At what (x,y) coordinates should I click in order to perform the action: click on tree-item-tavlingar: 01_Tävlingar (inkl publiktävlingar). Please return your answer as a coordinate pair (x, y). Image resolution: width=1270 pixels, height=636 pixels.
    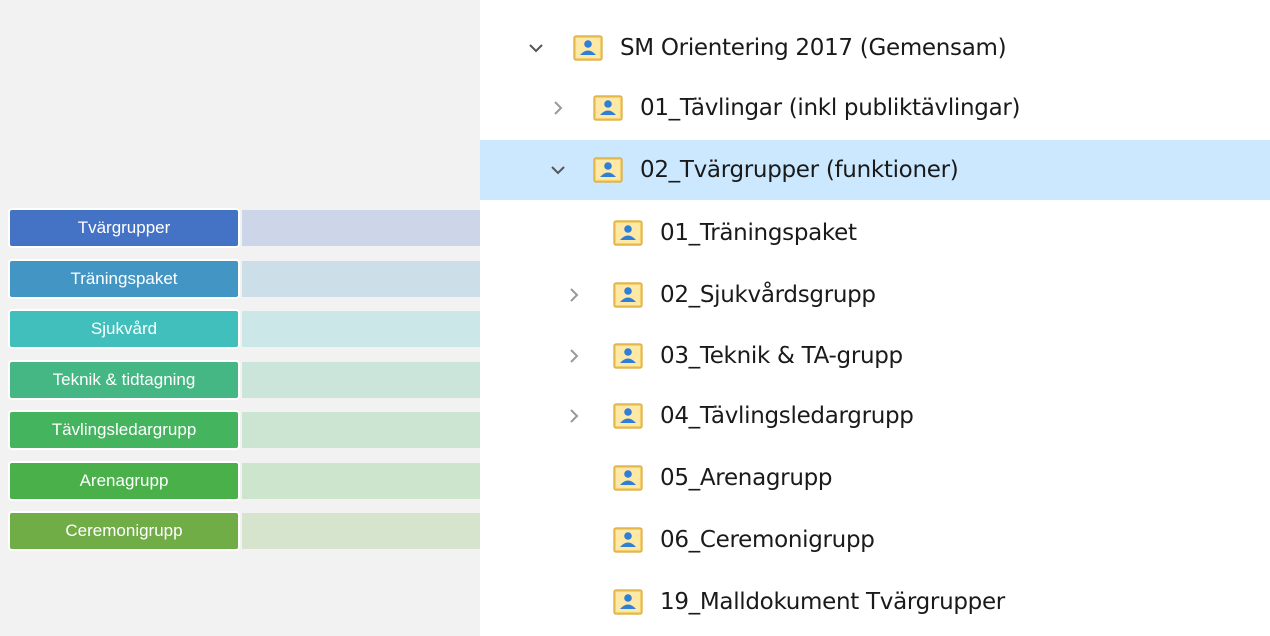
    Looking at the image, I should click on (875, 108).